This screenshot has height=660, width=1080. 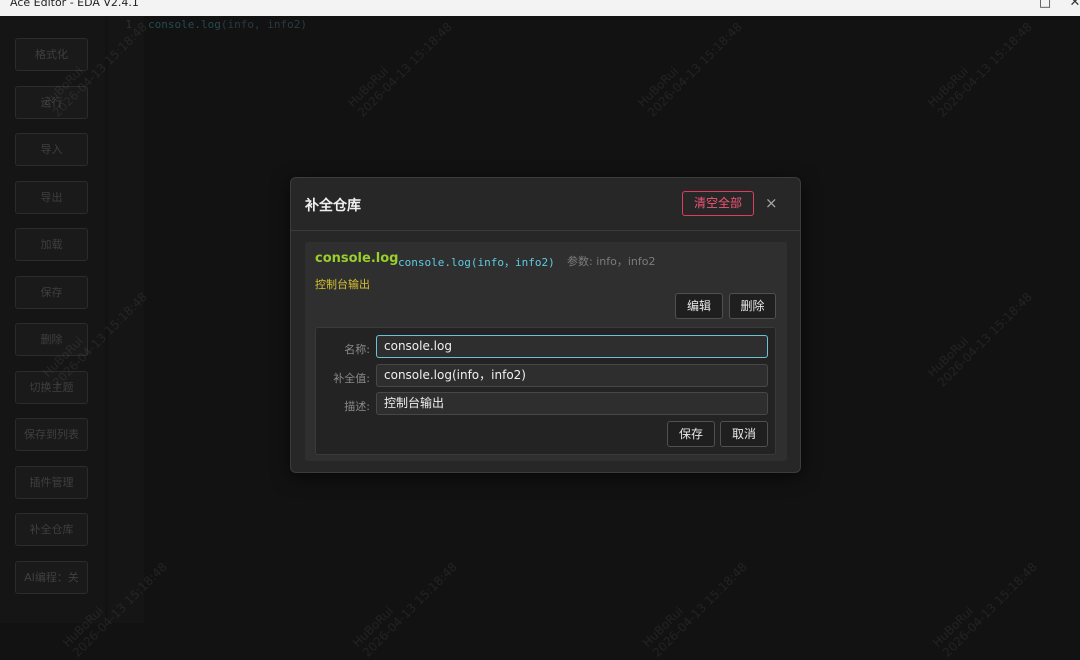 What do you see at coordinates (1073, 5) in the screenshot?
I see `close-window-icon: ✕` at bounding box center [1073, 5].